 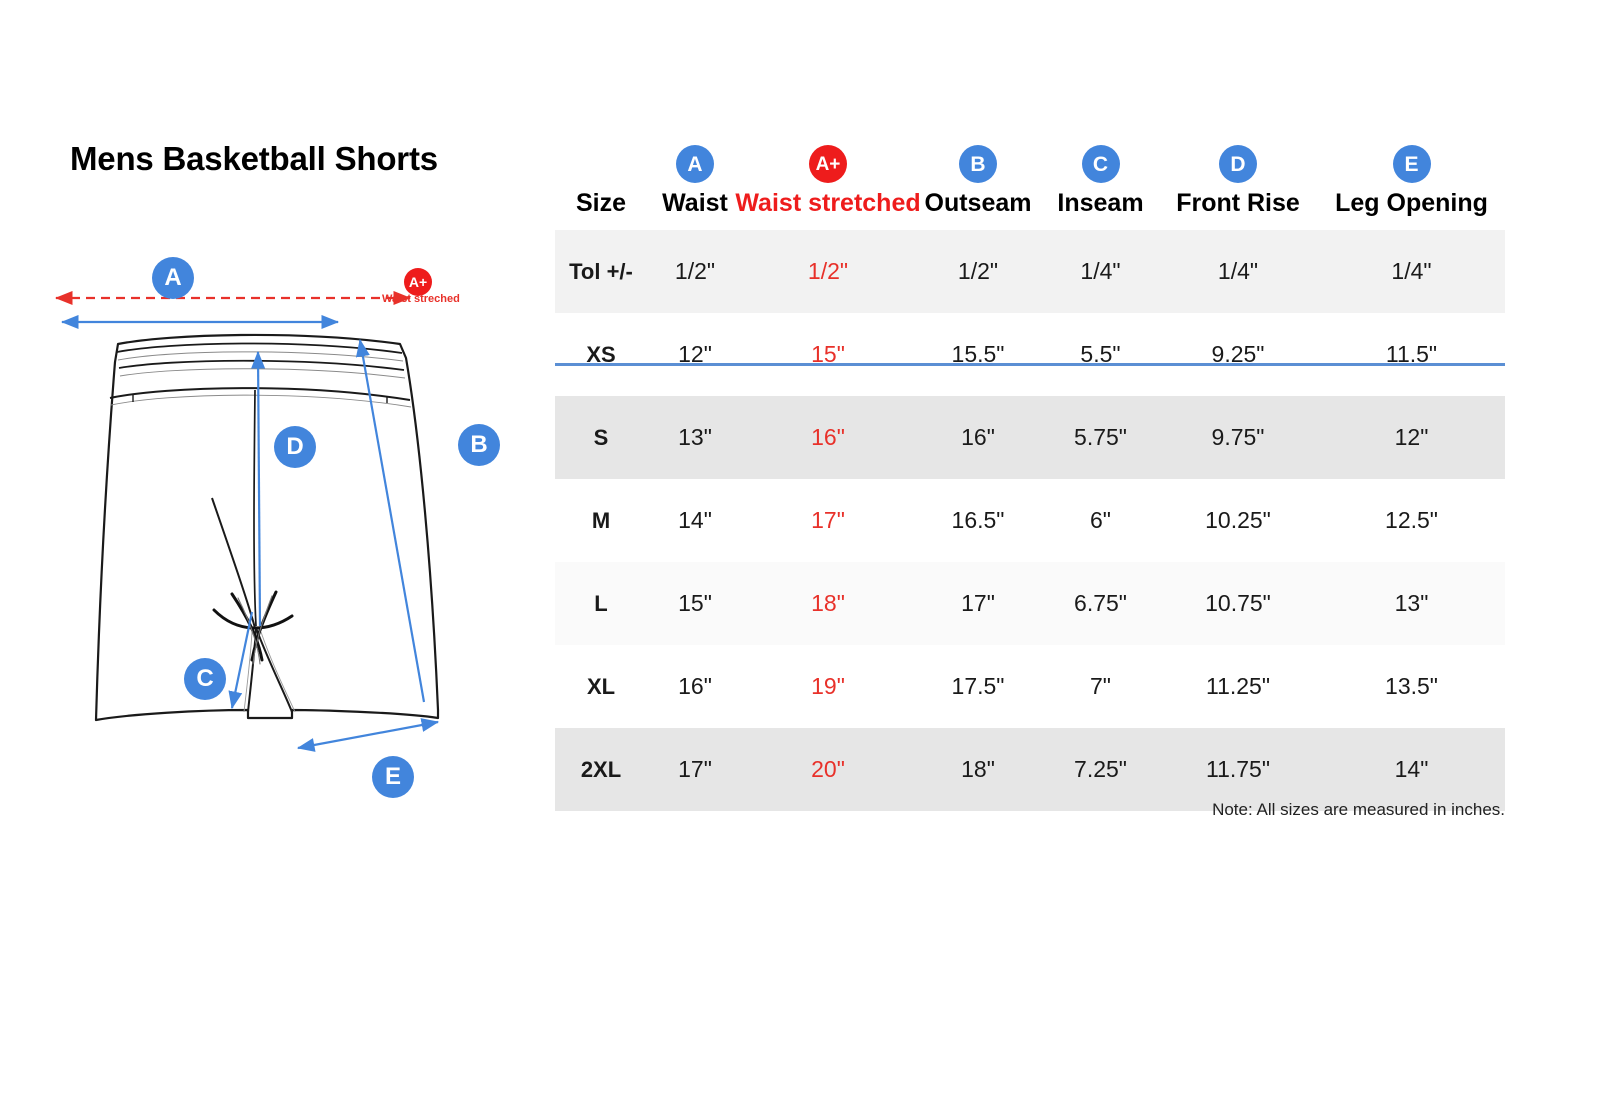 What do you see at coordinates (978, 203) in the screenshot?
I see `column-label-outseam: Outseam` at bounding box center [978, 203].